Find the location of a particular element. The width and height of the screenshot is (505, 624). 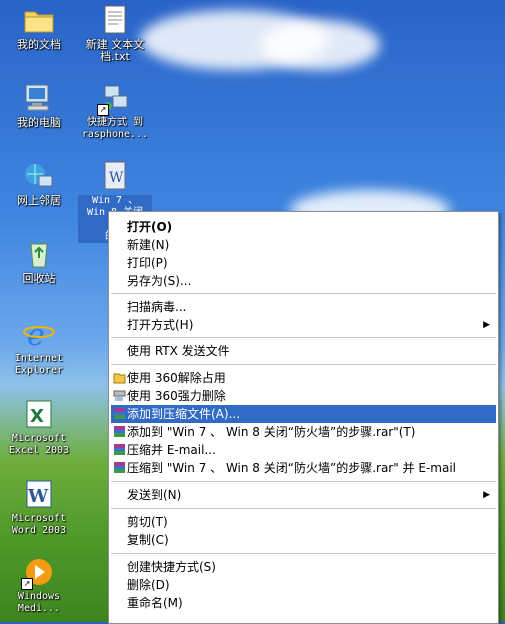

folder-icon is located at coordinates (39, 20).